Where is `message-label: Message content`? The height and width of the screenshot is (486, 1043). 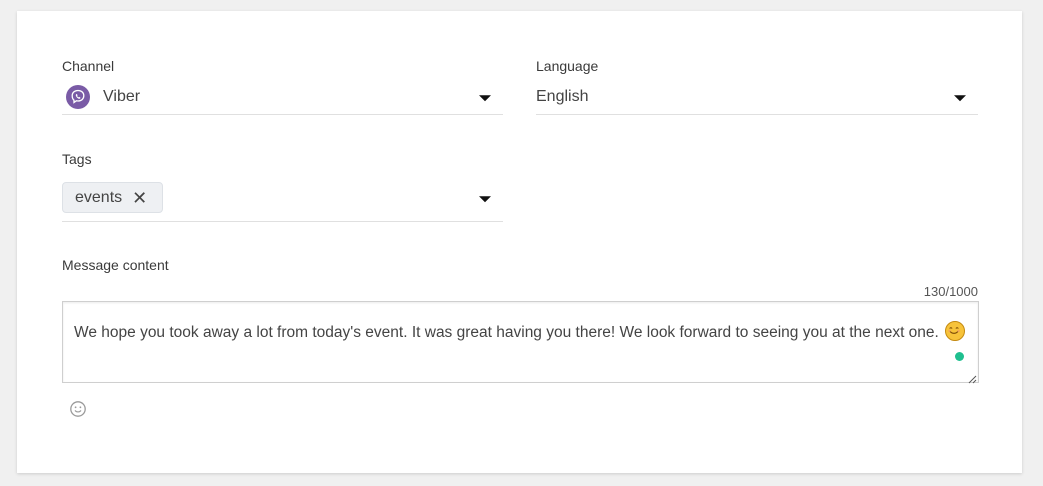 message-label: Message content is located at coordinates (115, 265).